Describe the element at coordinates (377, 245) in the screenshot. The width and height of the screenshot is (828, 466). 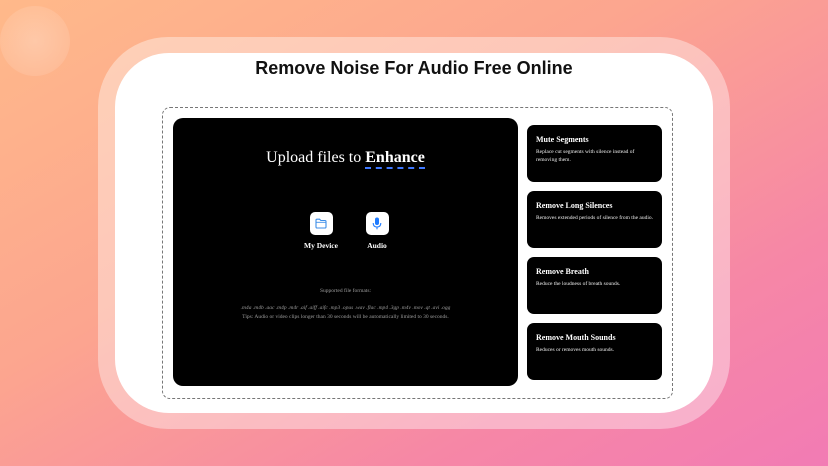
I see `audio-label: Audio` at that location.